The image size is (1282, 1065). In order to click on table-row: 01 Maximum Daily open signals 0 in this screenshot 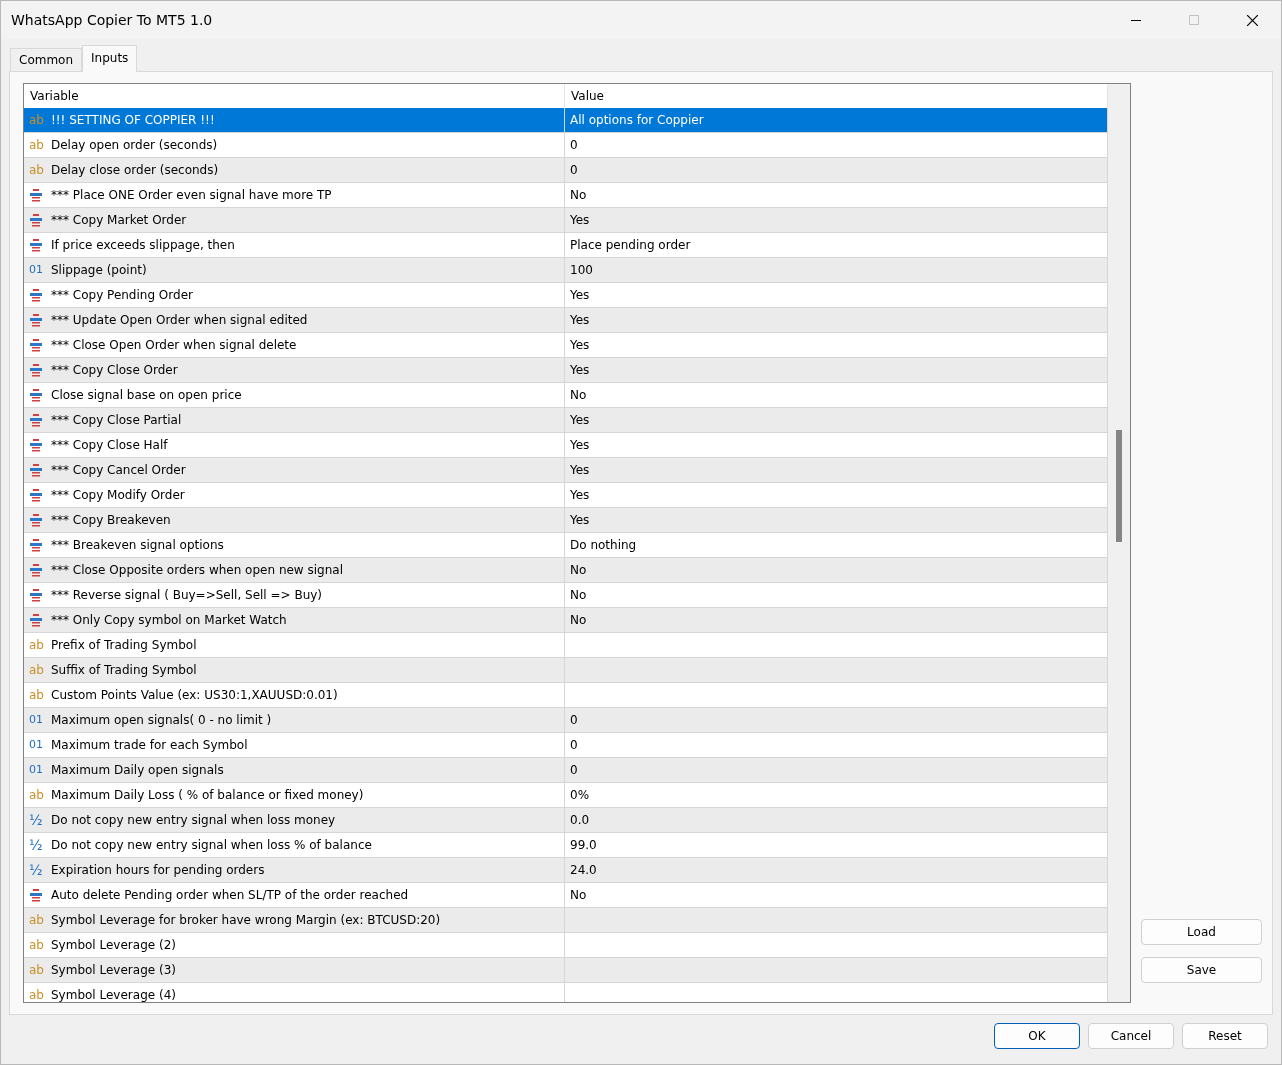, I will do `click(566, 770)`.